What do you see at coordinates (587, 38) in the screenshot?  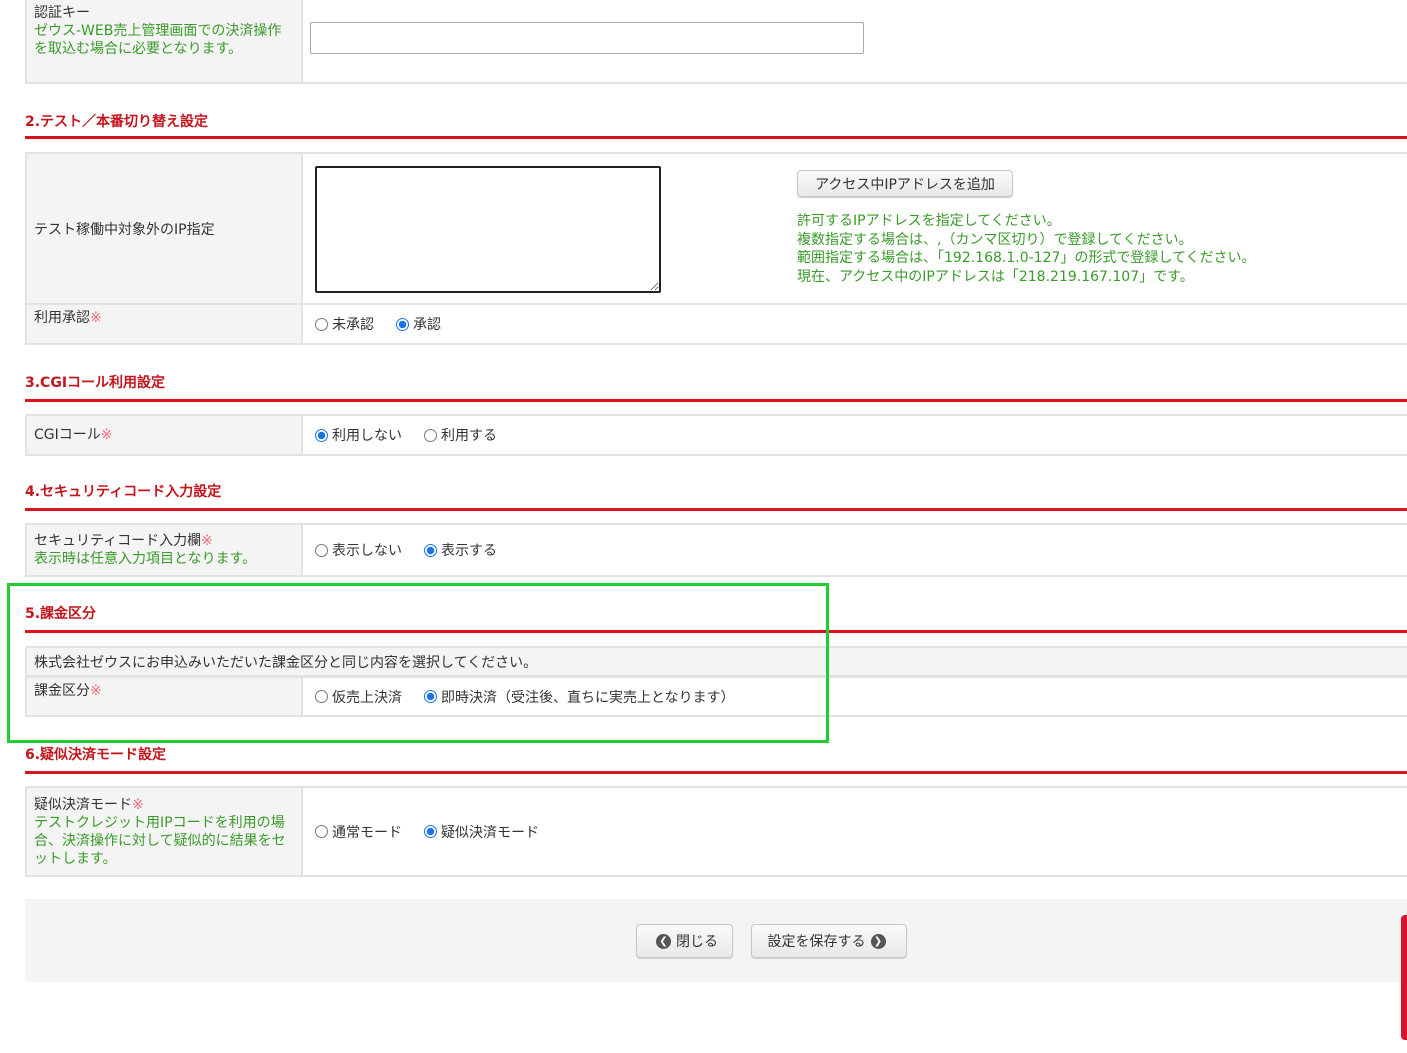 I see `auth-key-input` at bounding box center [587, 38].